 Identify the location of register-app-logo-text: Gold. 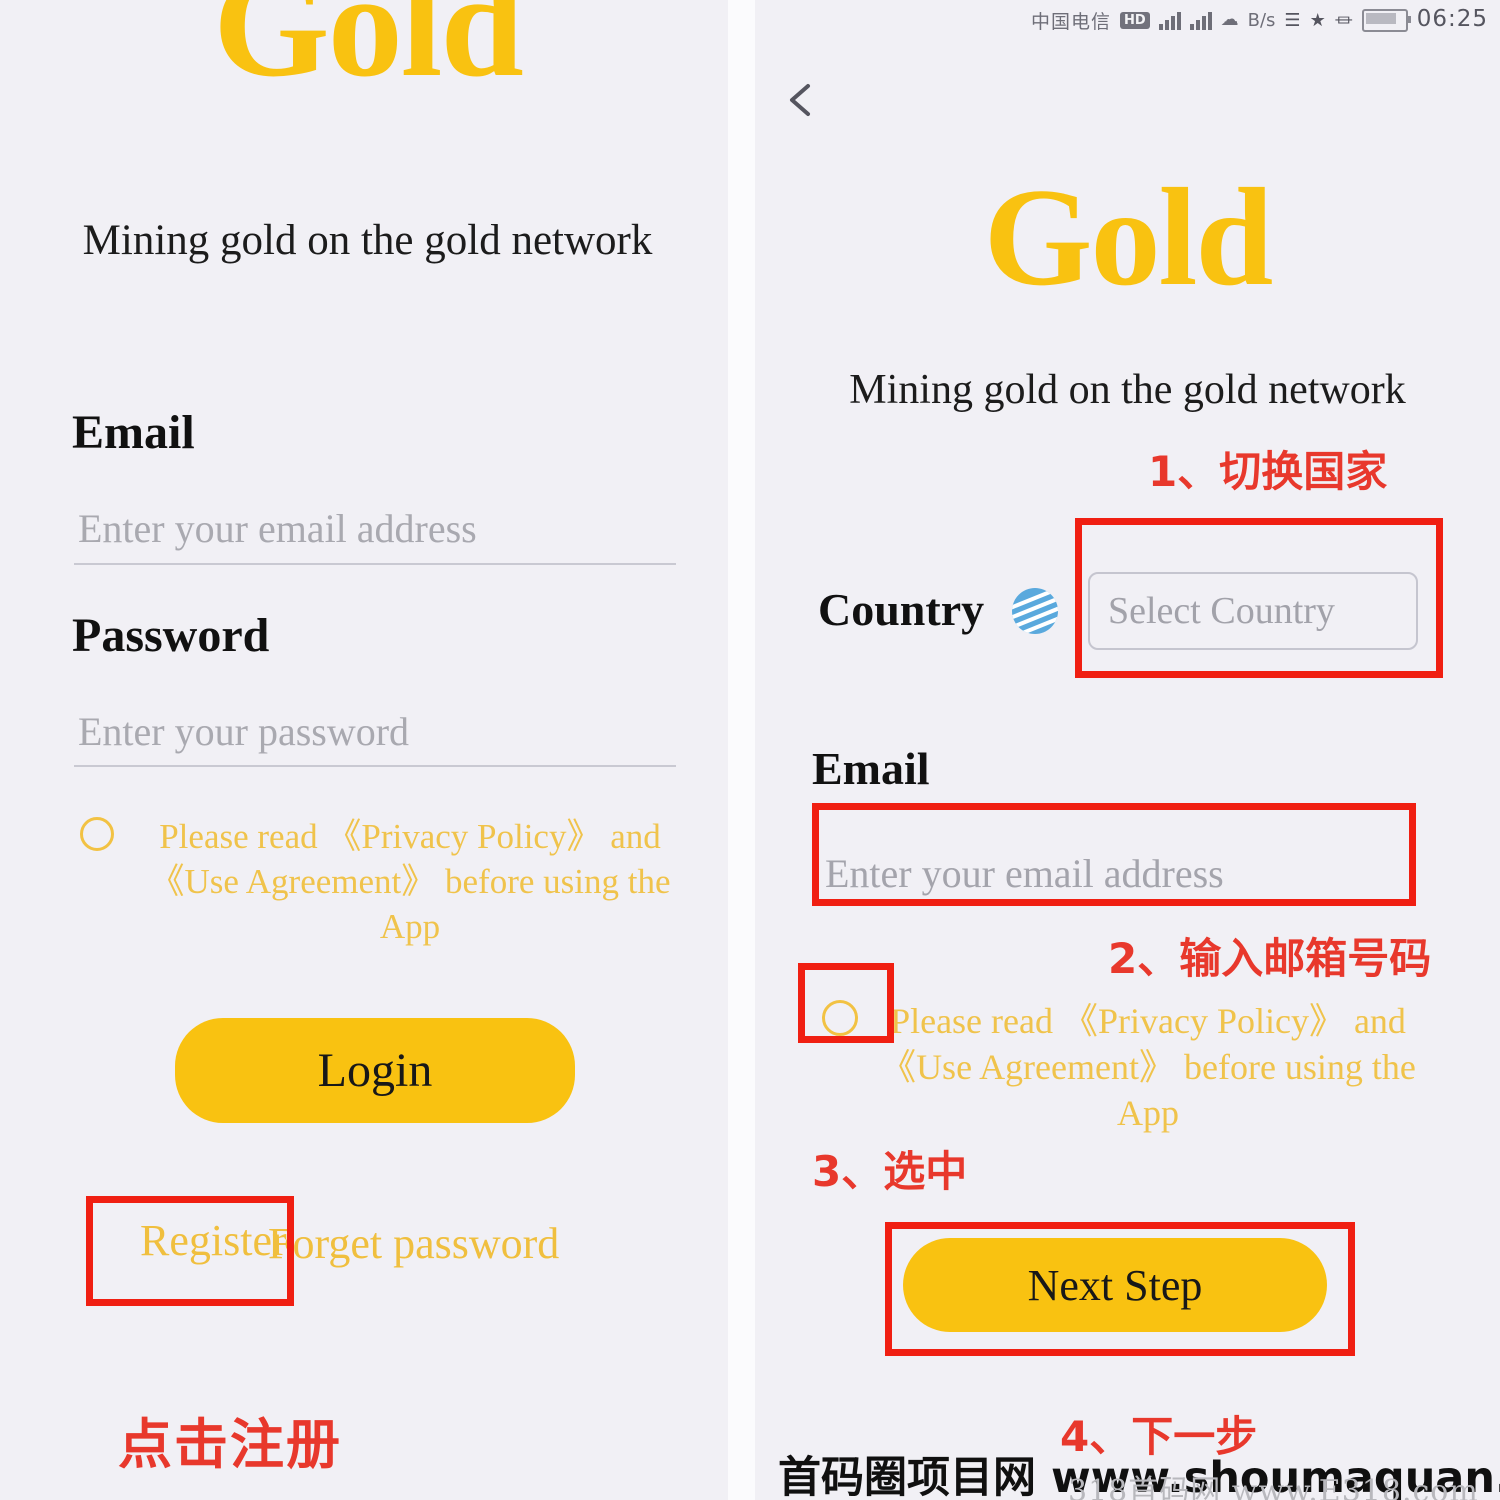
(1128, 237).